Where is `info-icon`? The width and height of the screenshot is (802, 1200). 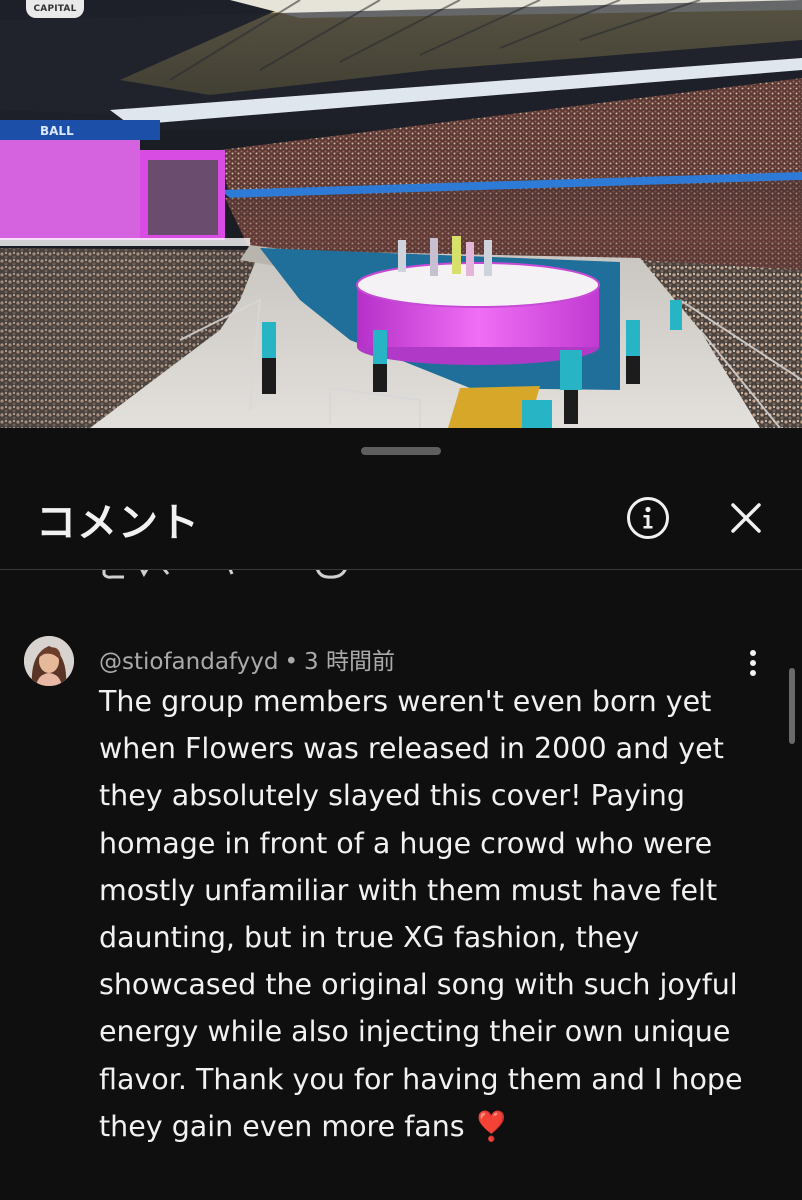 info-icon is located at coordinates (648, 518).